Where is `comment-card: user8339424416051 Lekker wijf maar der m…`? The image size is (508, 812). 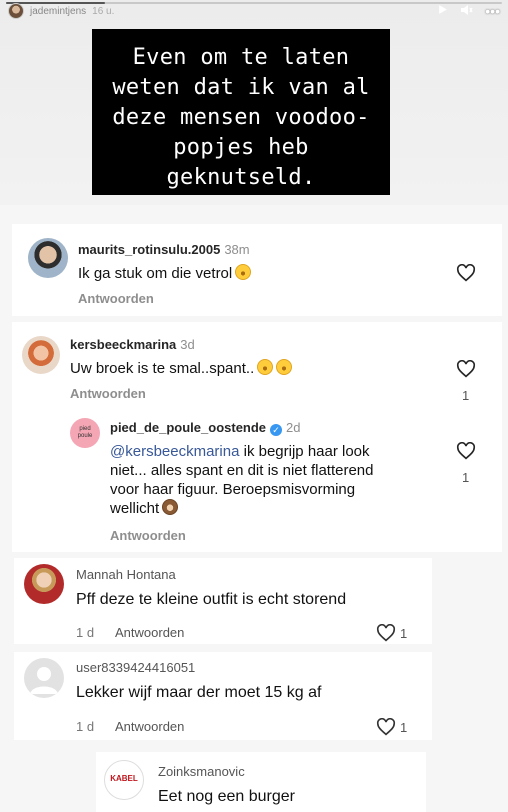
comment-card: user8339424416051 Lekker wijf maar der m… is located at coordinates (223, 696).